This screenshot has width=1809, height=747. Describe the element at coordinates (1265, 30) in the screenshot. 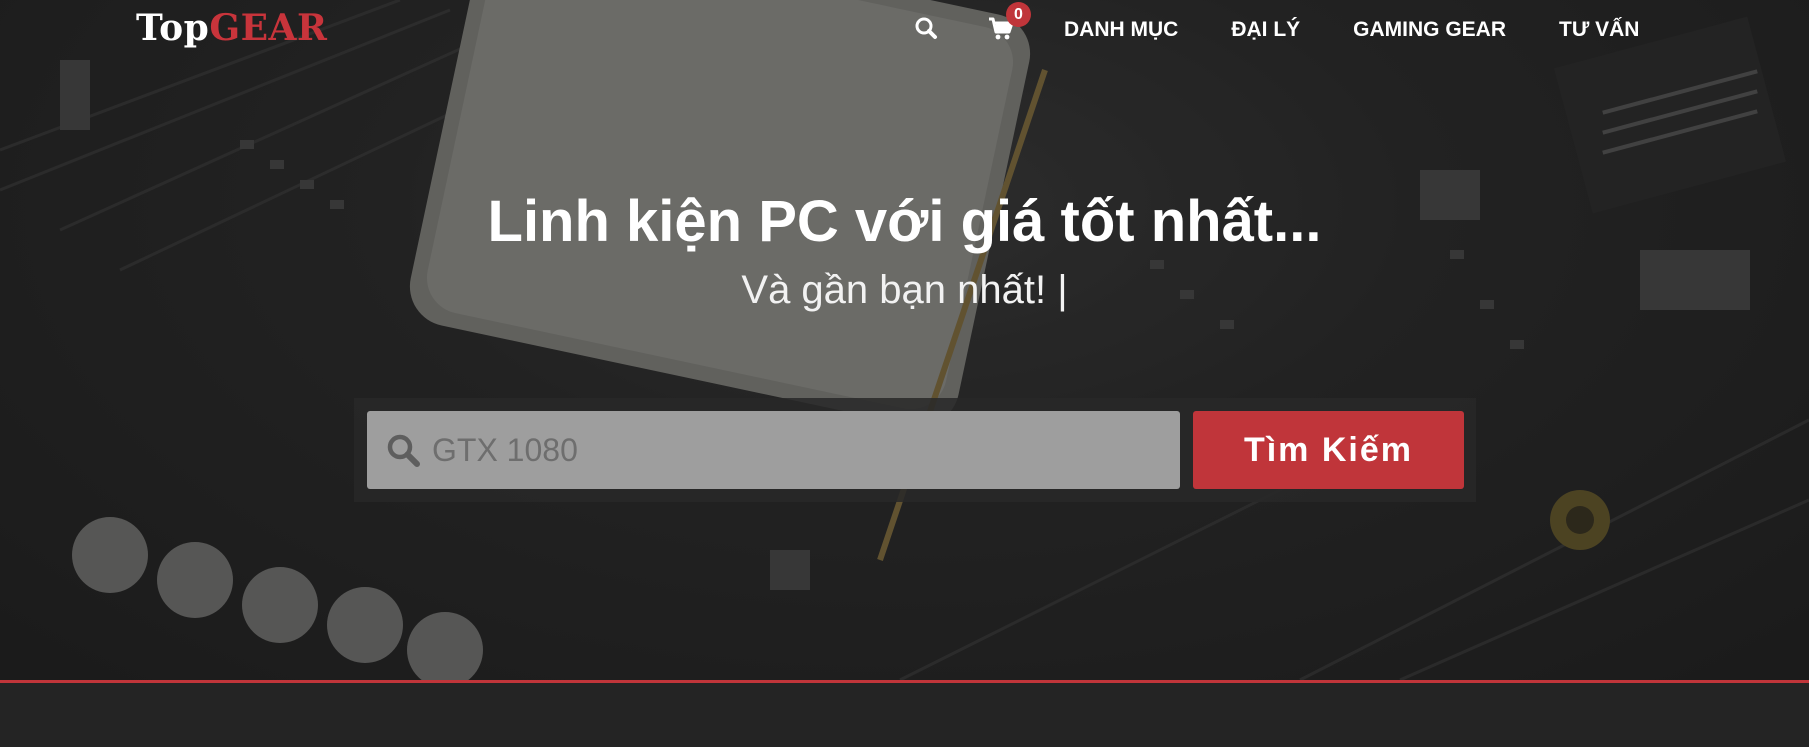

I see `nav-link-dai-ly: ĐẠI LÝ` at that location.